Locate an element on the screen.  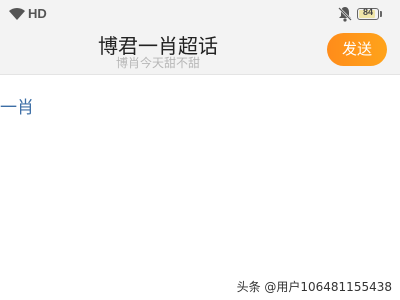
bell-muted-icon is located at coordinates (345, 14).